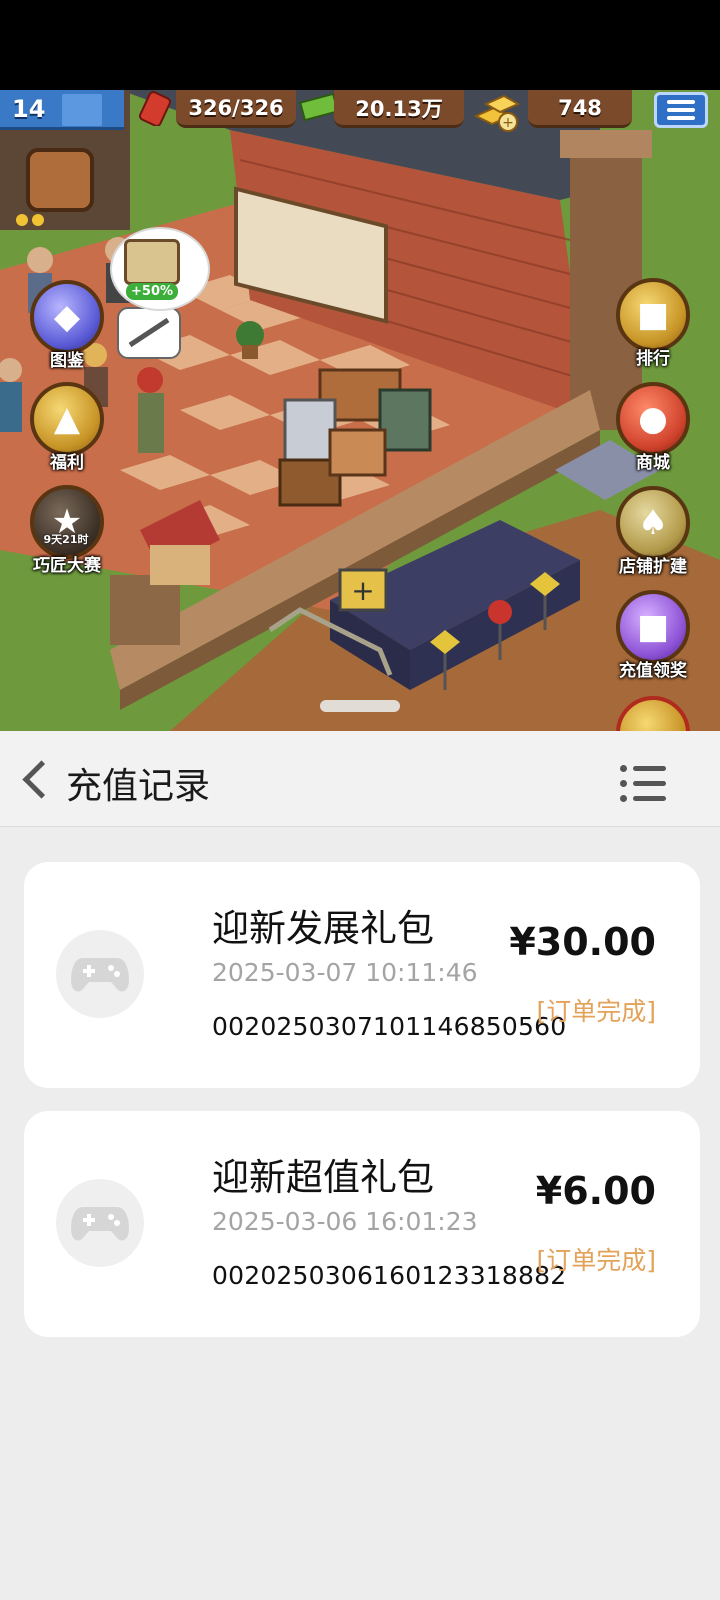 The width and height of the screenshot is (720, 1600). I want to click on home-indicator, so click(360, 706).